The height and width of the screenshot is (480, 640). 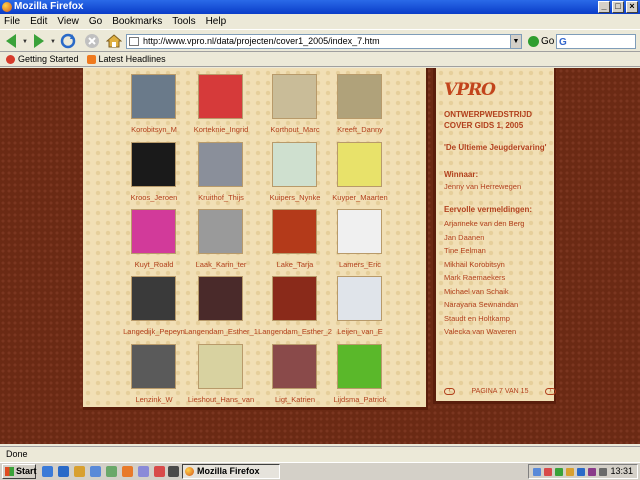 What do you see at coordinates (221, 331) in the screenshot?
I see `thumbnail-label: Langendam_Esther_1` at bounding box center [221, 331].